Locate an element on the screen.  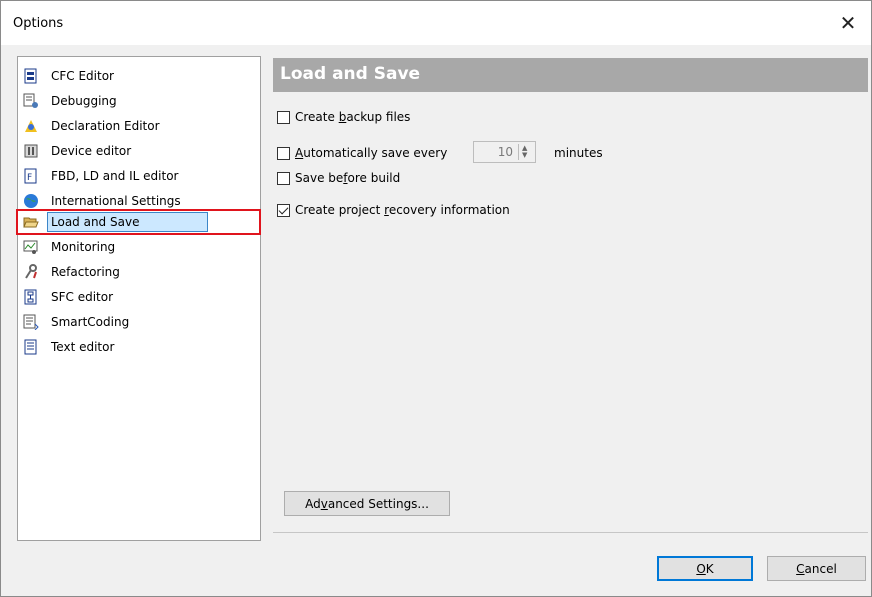
sfc-editor-icon is located at coordinates (30, 297).